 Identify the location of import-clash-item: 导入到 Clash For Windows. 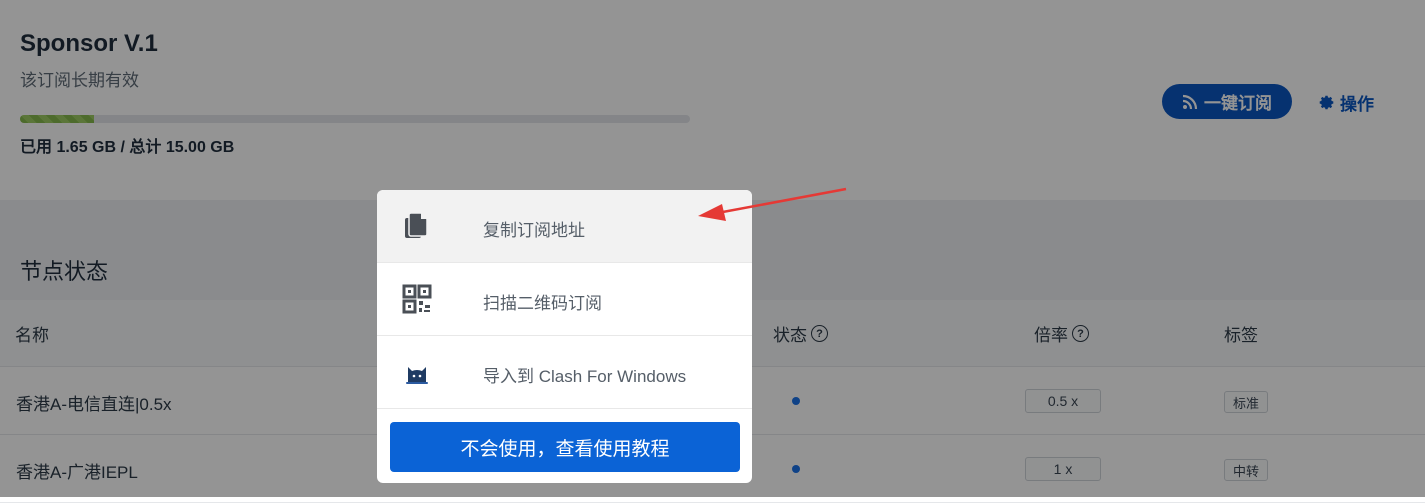
(564, 372).